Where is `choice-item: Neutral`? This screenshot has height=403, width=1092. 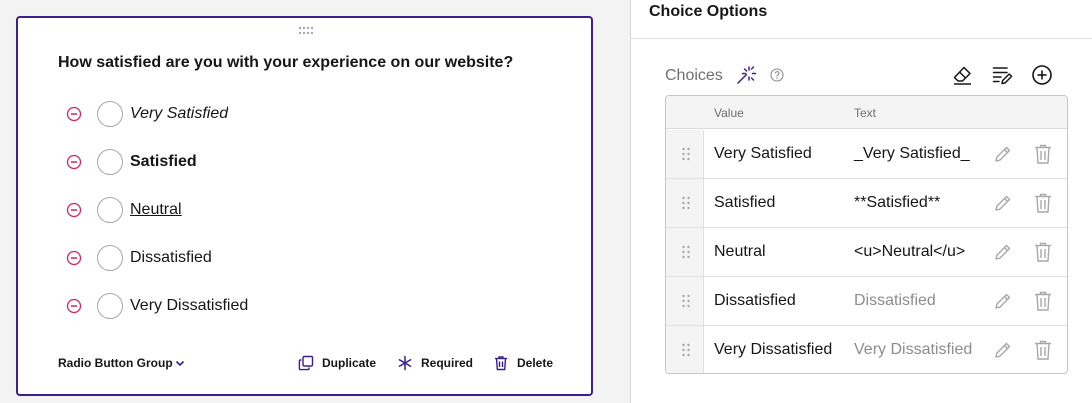 choice-item: Neutral is located at coordinates (226, 210).